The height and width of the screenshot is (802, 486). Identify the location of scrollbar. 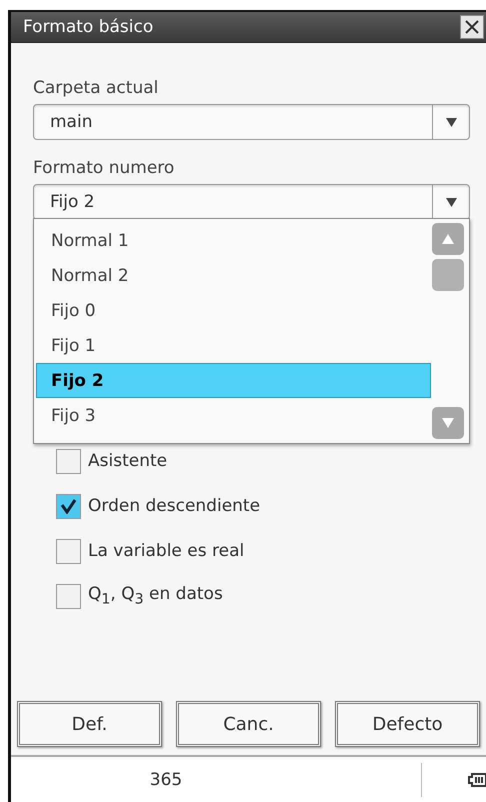
(448, 331).